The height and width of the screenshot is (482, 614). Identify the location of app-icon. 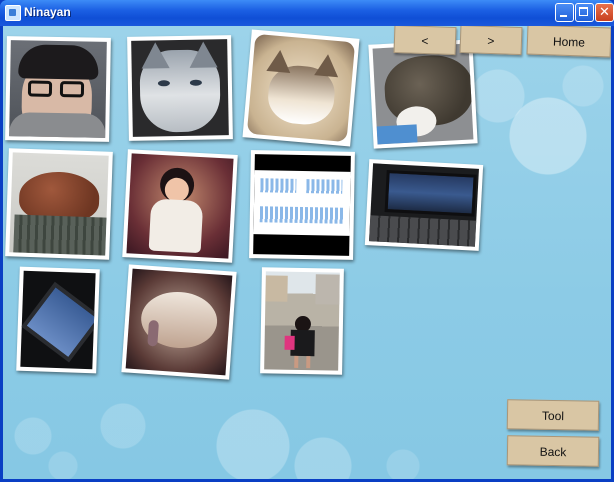
(13, 13).